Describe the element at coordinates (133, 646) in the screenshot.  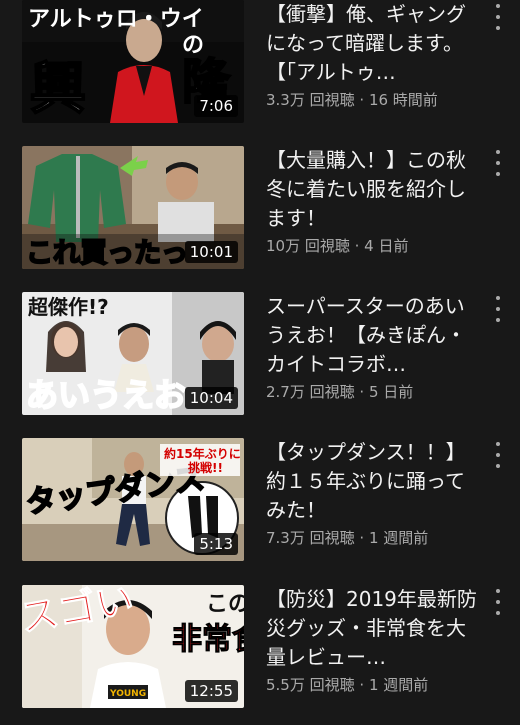
I see `video-thumbnail: YOUNG スゴい この 非常食 12:55` at that location.